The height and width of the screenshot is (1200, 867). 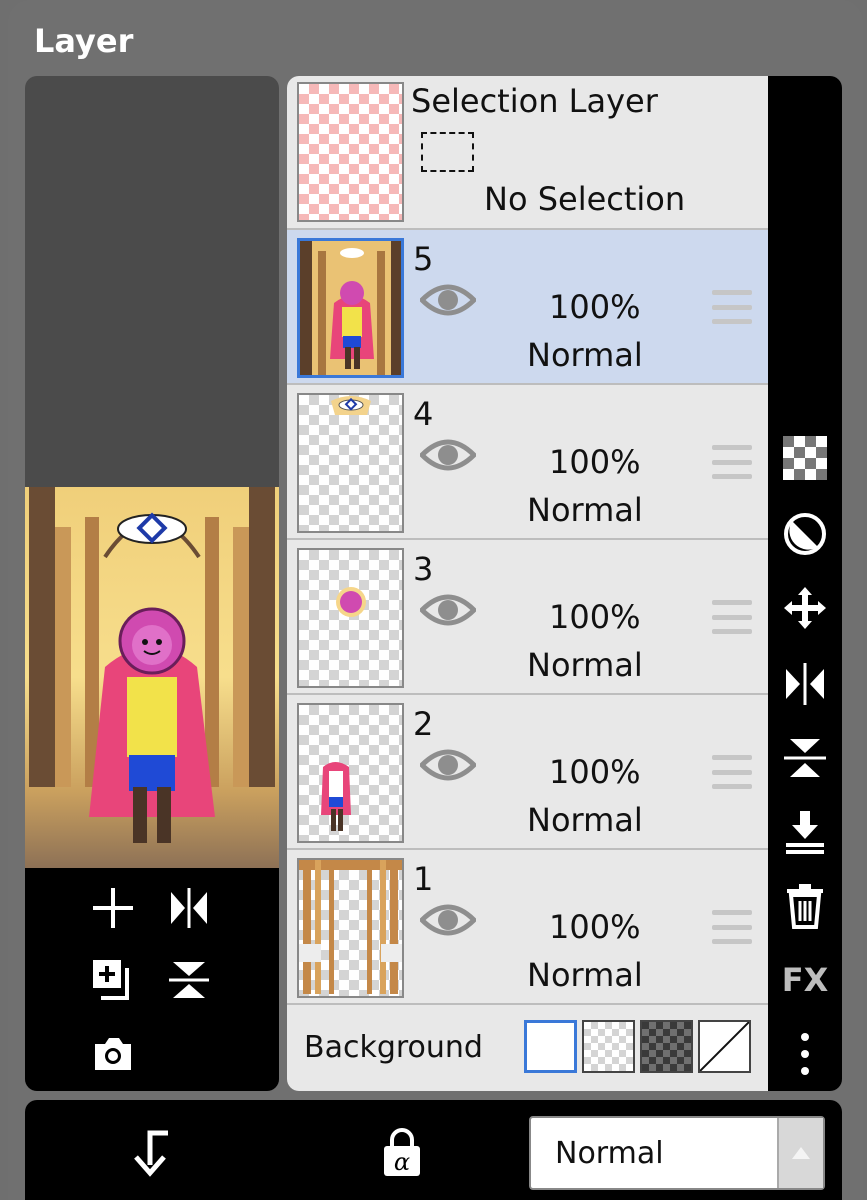 What do you see at coordinates (666, 1046) in the screenshot?
I see `background-transparent-dark-swatch` at bounding box center [666, 1046].